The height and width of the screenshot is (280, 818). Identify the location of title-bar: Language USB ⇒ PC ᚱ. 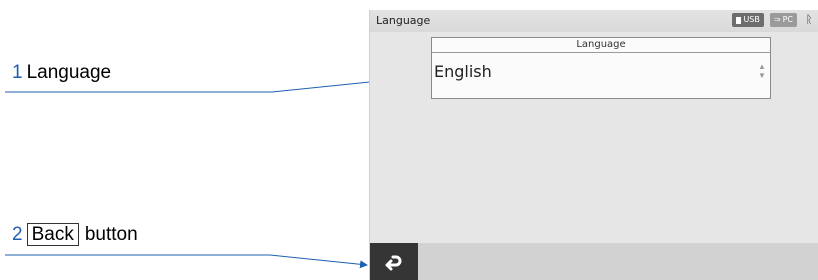
(594, 21).